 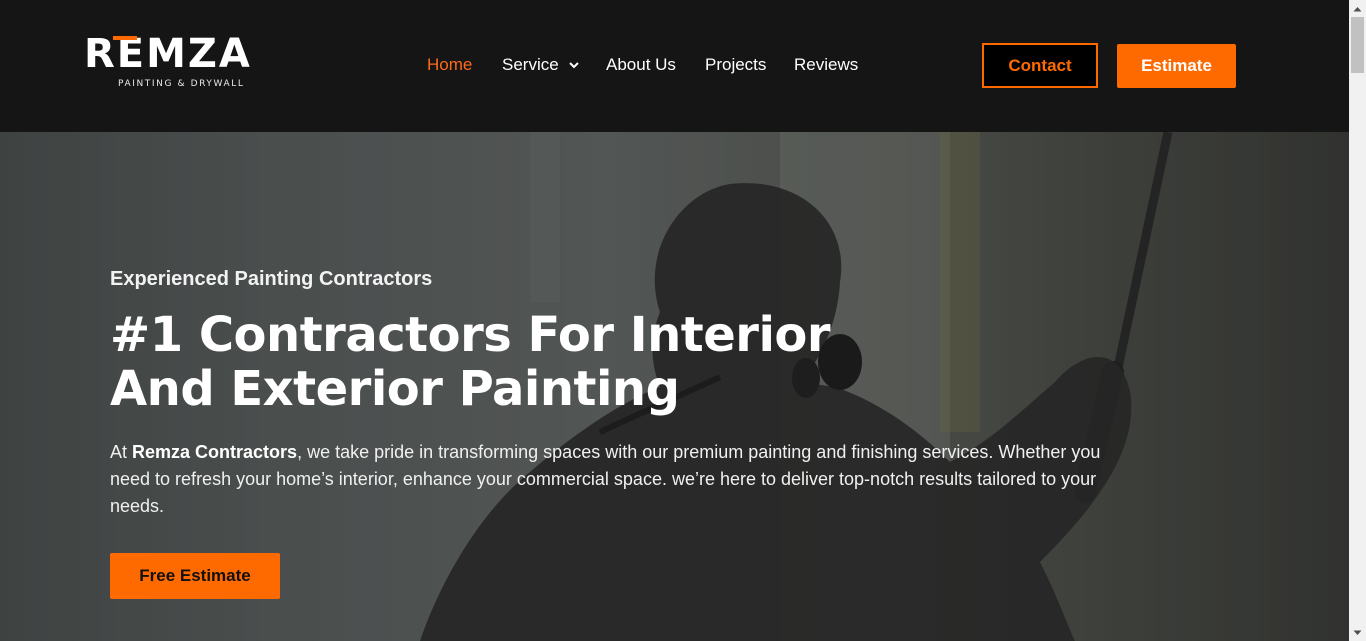 I want to click on brand-name: REMZA, so click(x=168, y=54).